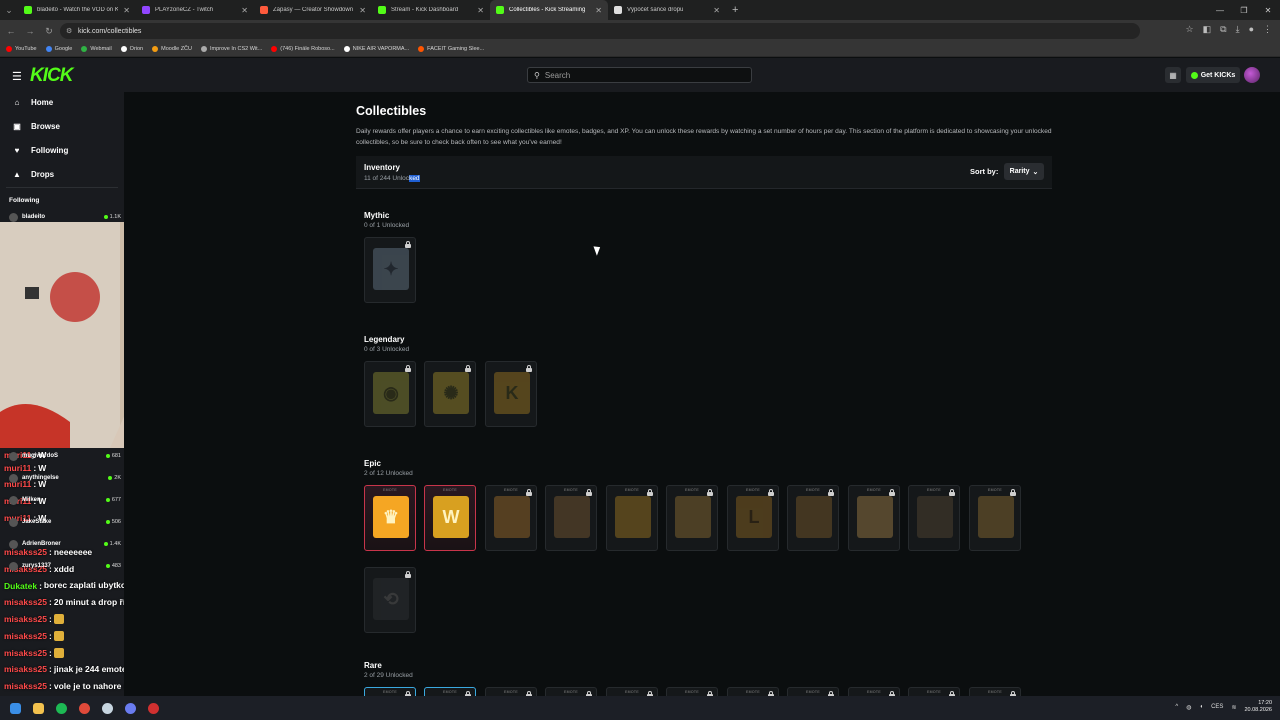  I want to click on forward-icon: →, so click(30, 31).